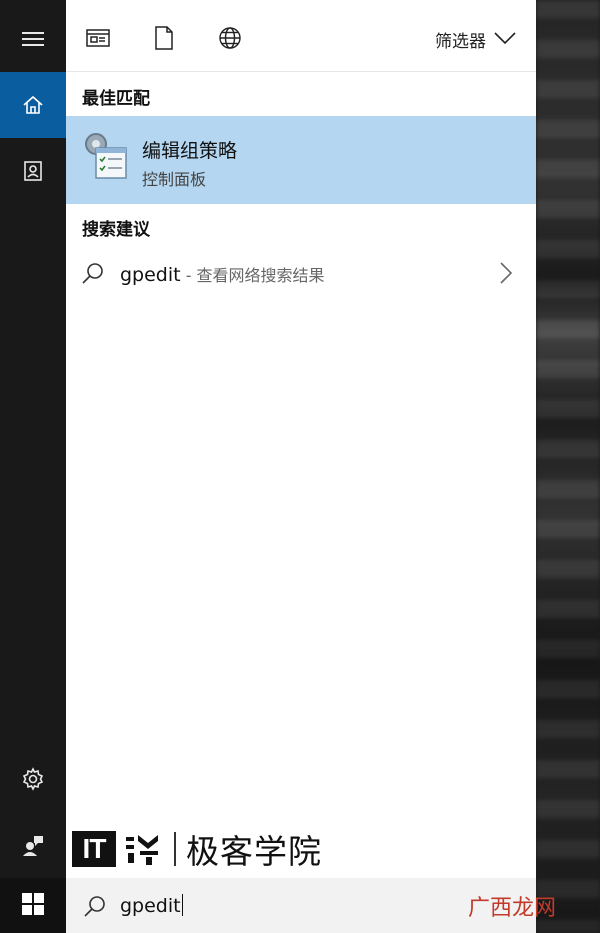 The width and height of the screenshot is (600, 933). I want to click on best-match-result: 编辑组策略 控制面板, so click(301, 160).